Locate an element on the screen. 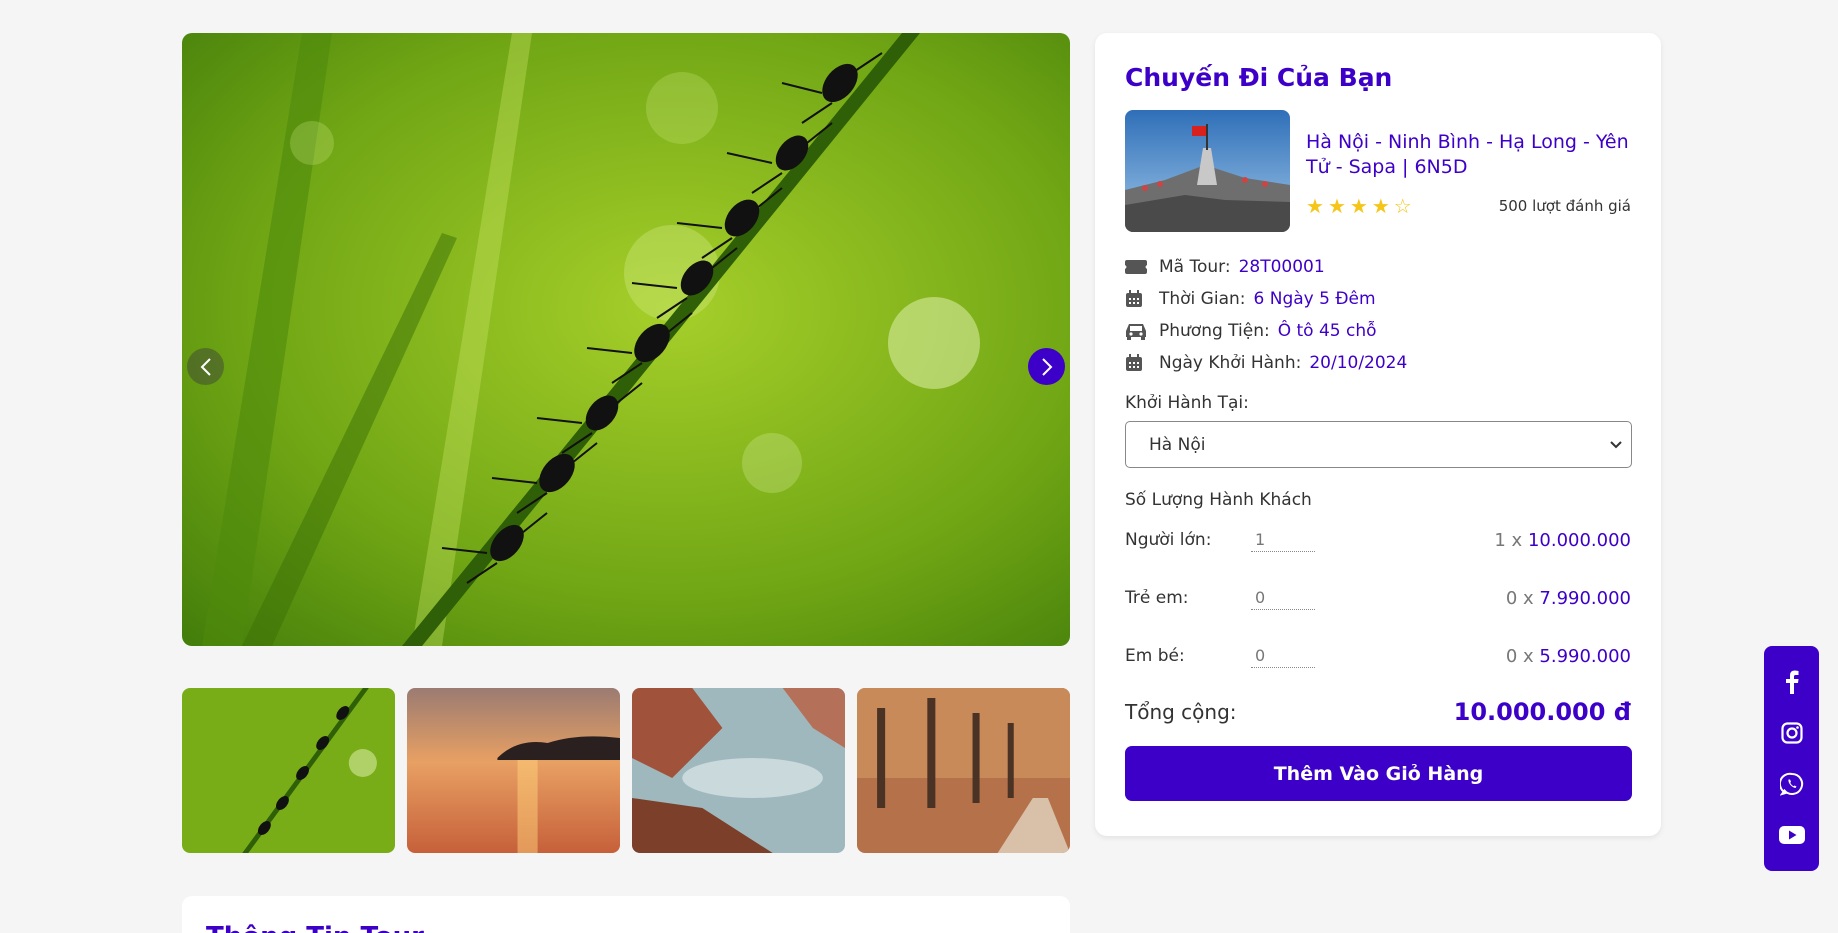 Image resolution: width=1838 pixels, height=933 pixels. facebook-icon is located at coordinates (1792, 682).